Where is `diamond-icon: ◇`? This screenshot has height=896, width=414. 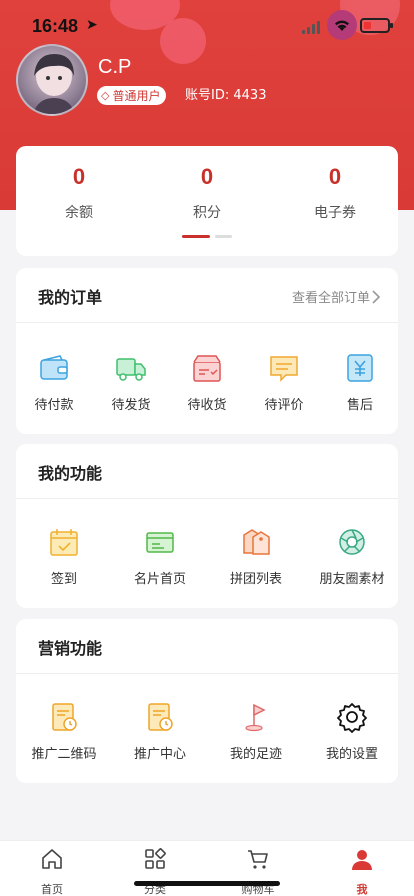 diamond-icon: ◇ is located at coordinates (105, 95).